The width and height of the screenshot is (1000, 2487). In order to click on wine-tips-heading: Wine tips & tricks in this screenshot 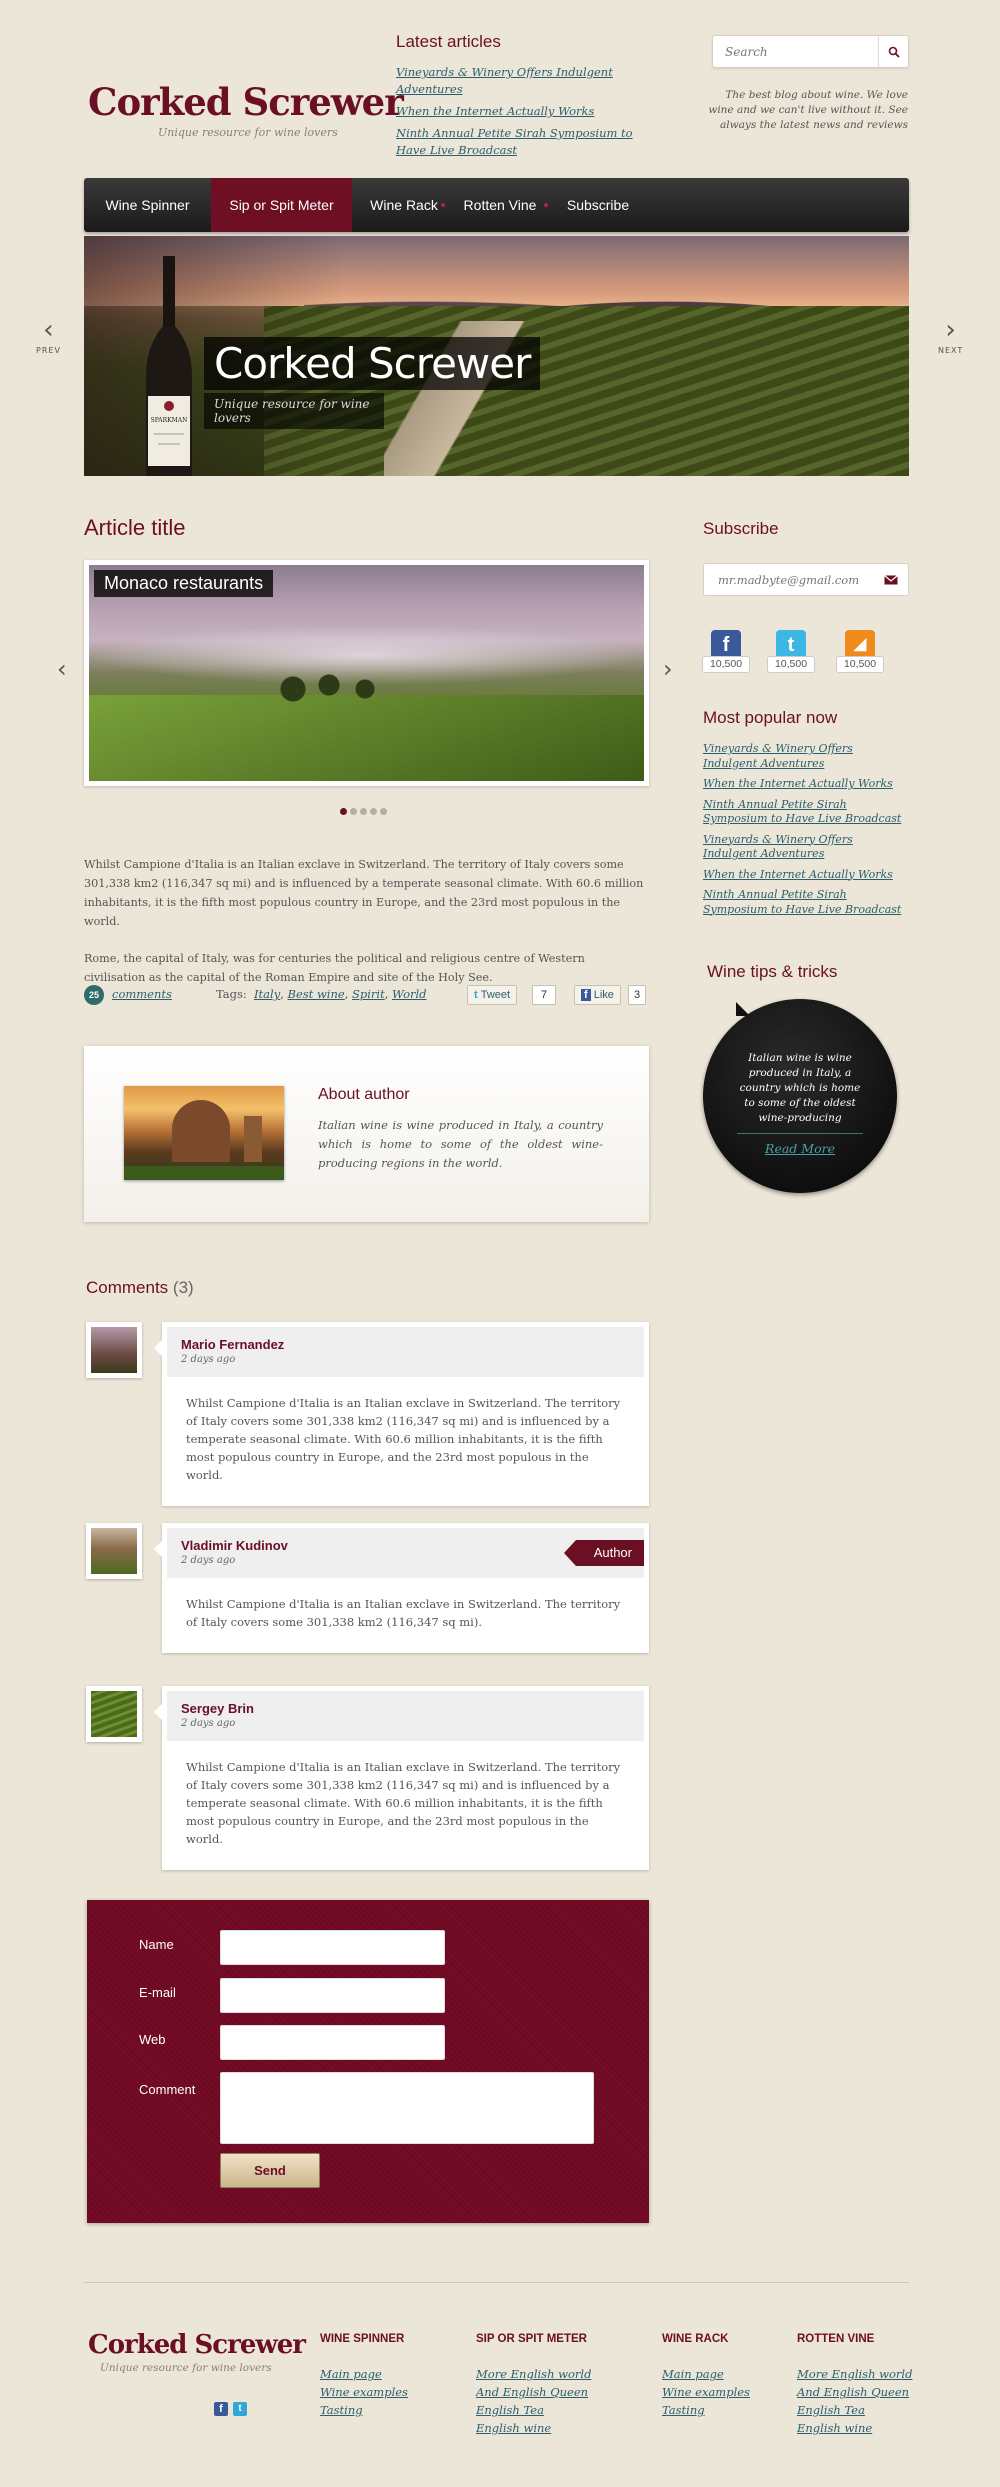, I will do `click(772, 971)`.